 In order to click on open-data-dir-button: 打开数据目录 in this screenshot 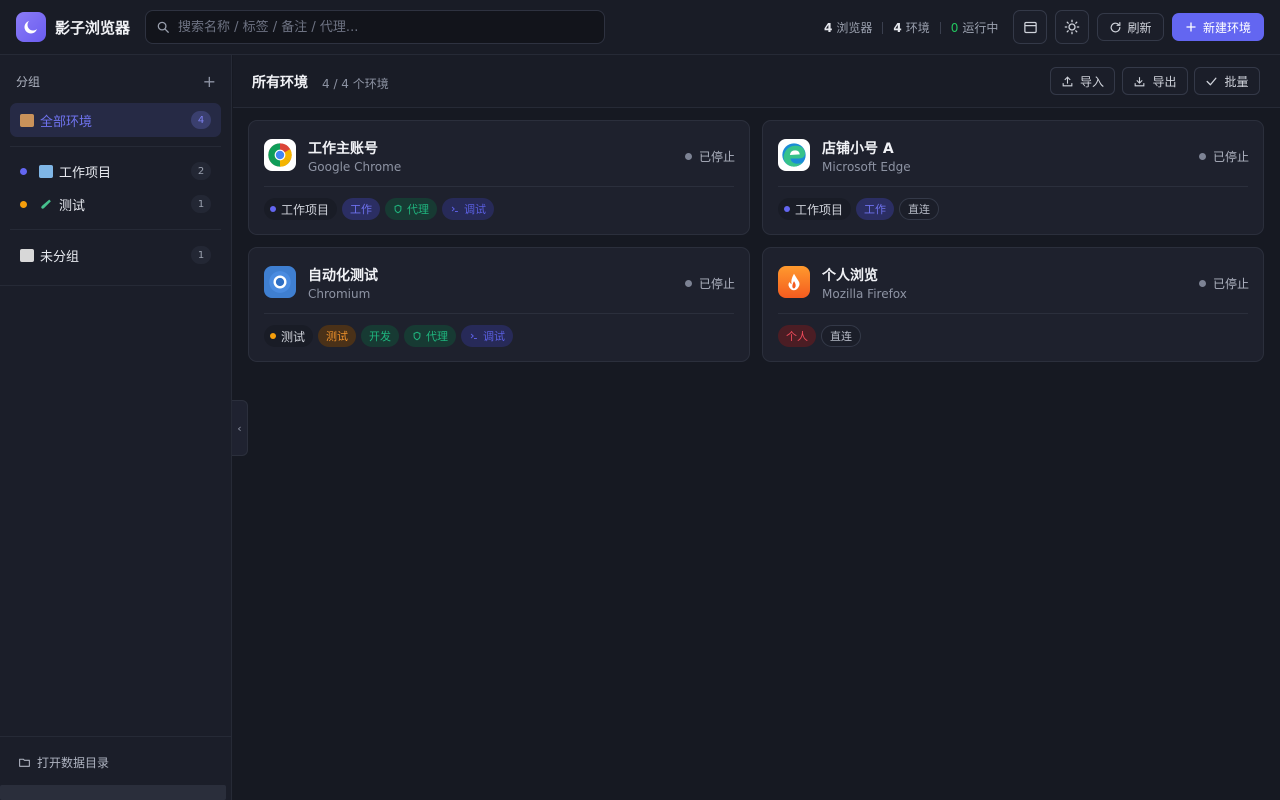, I will do `click(63, 762)`.